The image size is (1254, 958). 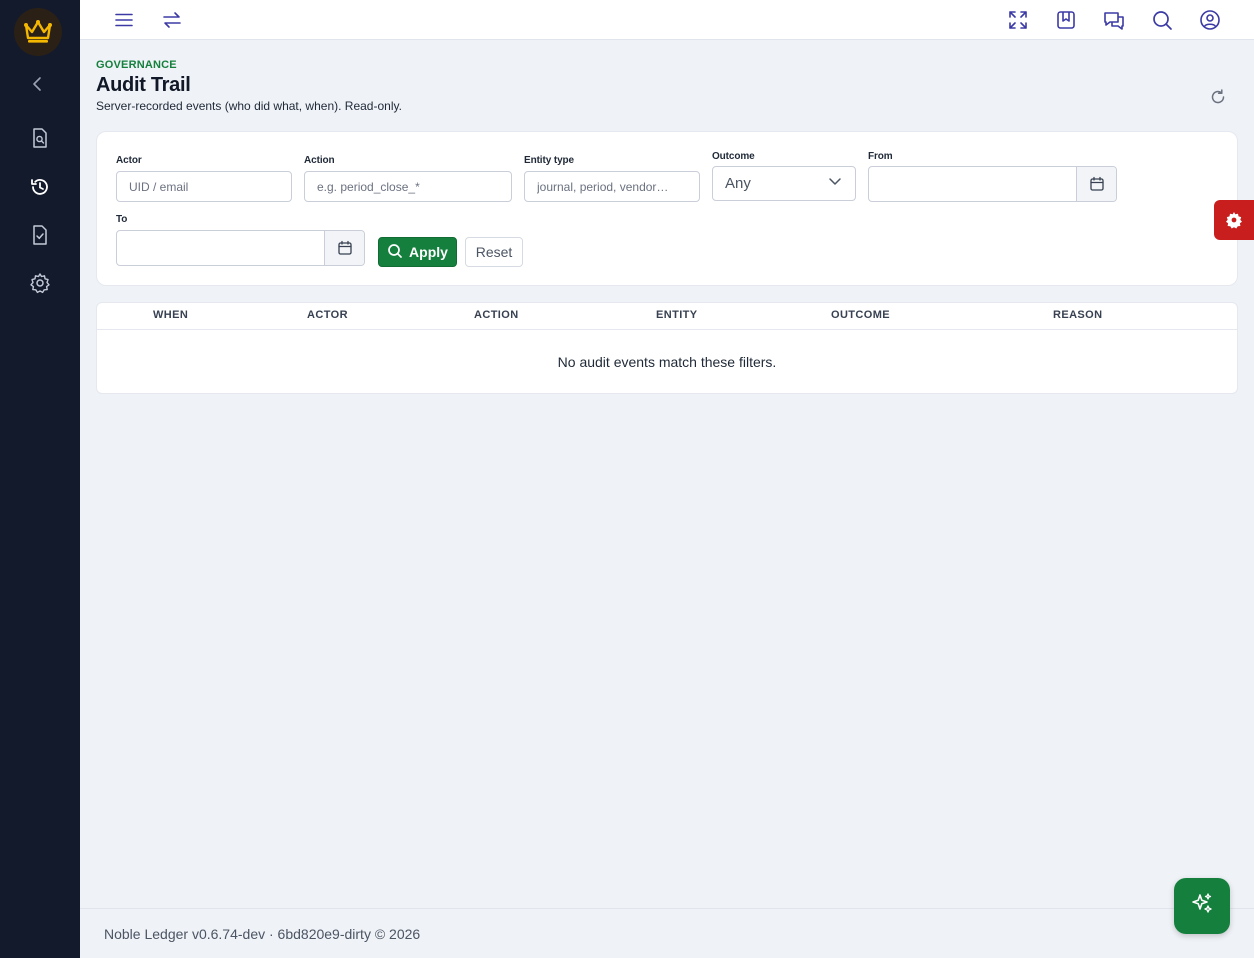 I want to click on actor-input, so click(x=204, y=186).